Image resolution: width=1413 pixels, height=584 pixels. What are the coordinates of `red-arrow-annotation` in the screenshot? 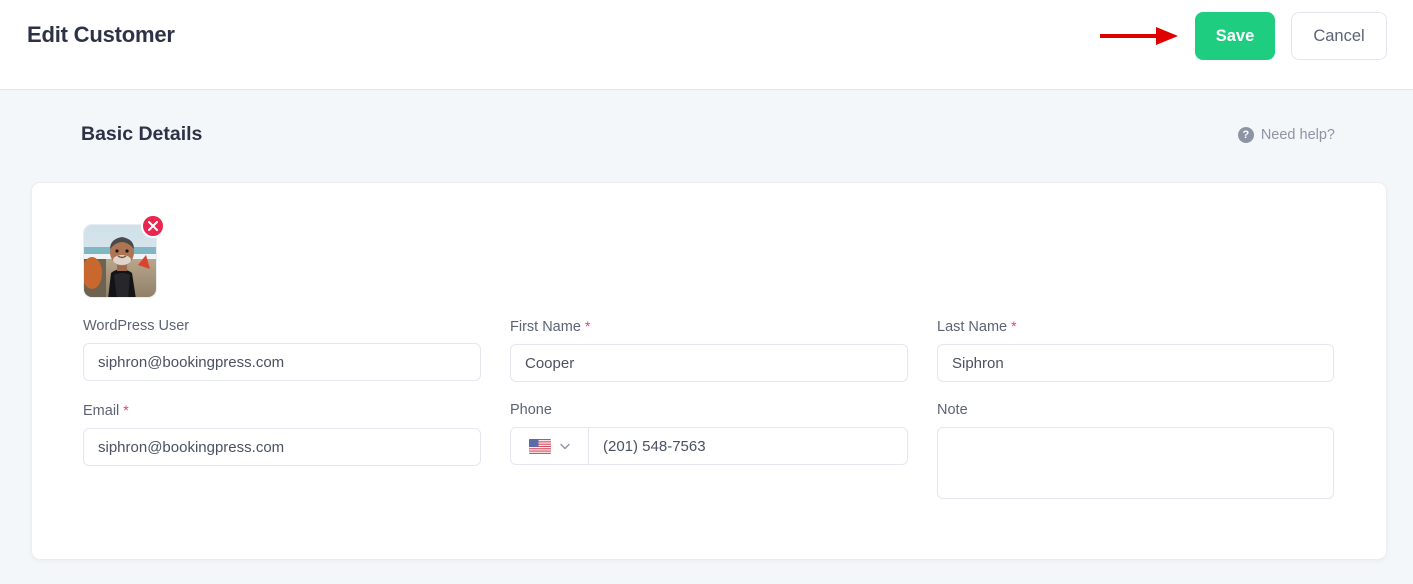 It's located at (1139, 36).